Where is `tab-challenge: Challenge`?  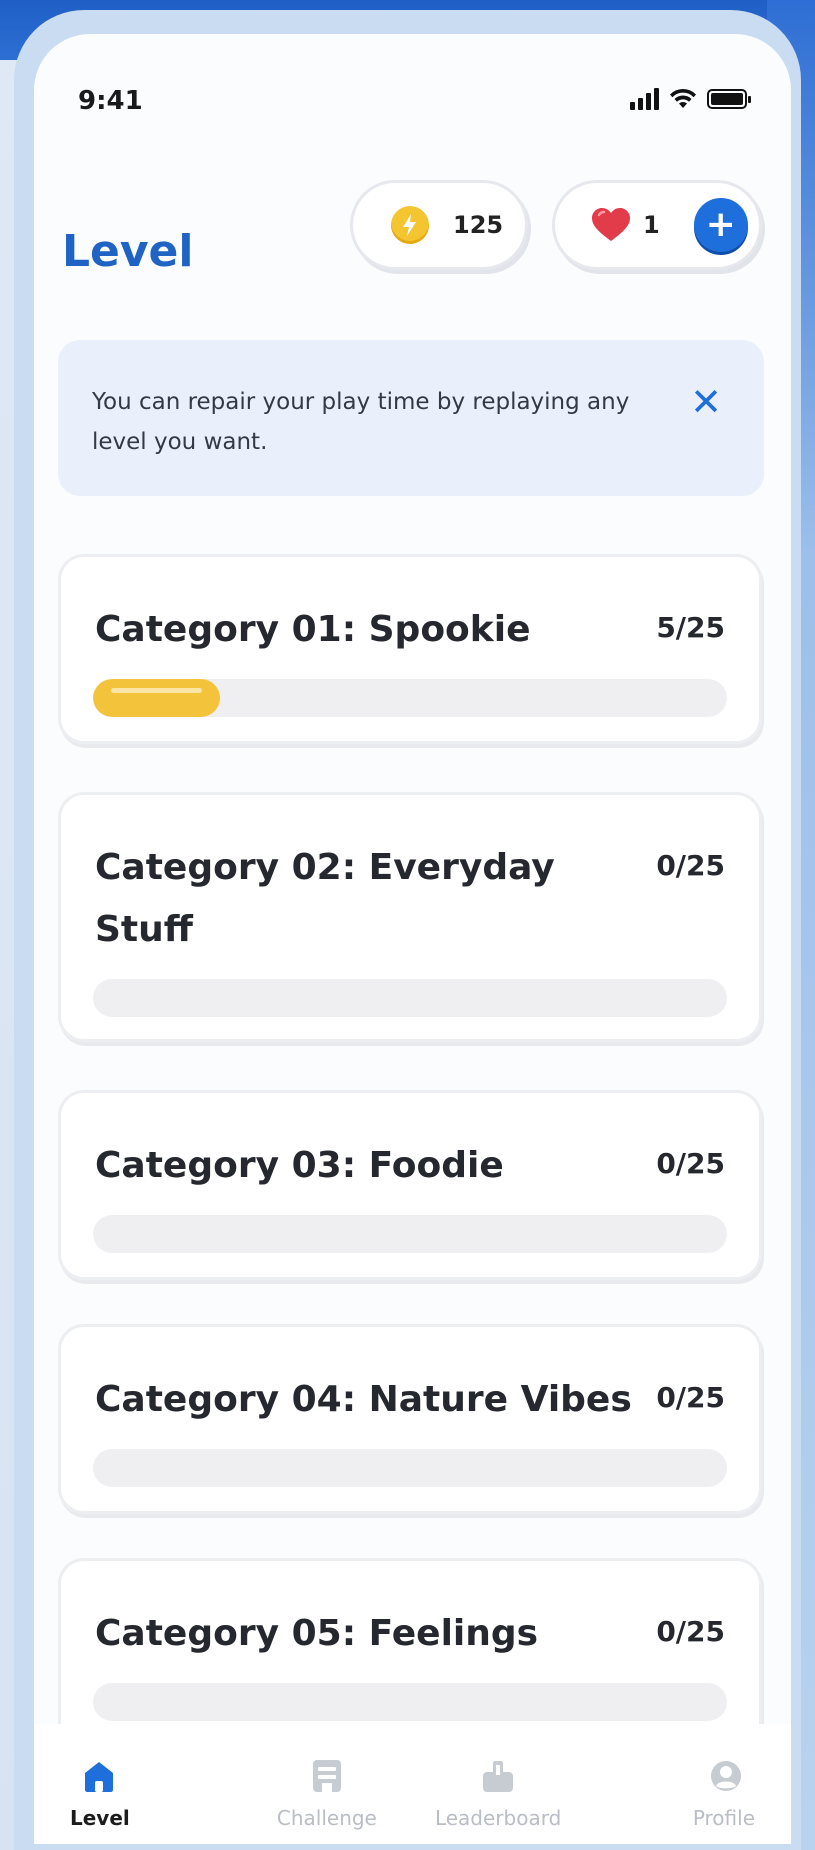
tab-challenge: Challenge is located at coordinates (326, 1784).